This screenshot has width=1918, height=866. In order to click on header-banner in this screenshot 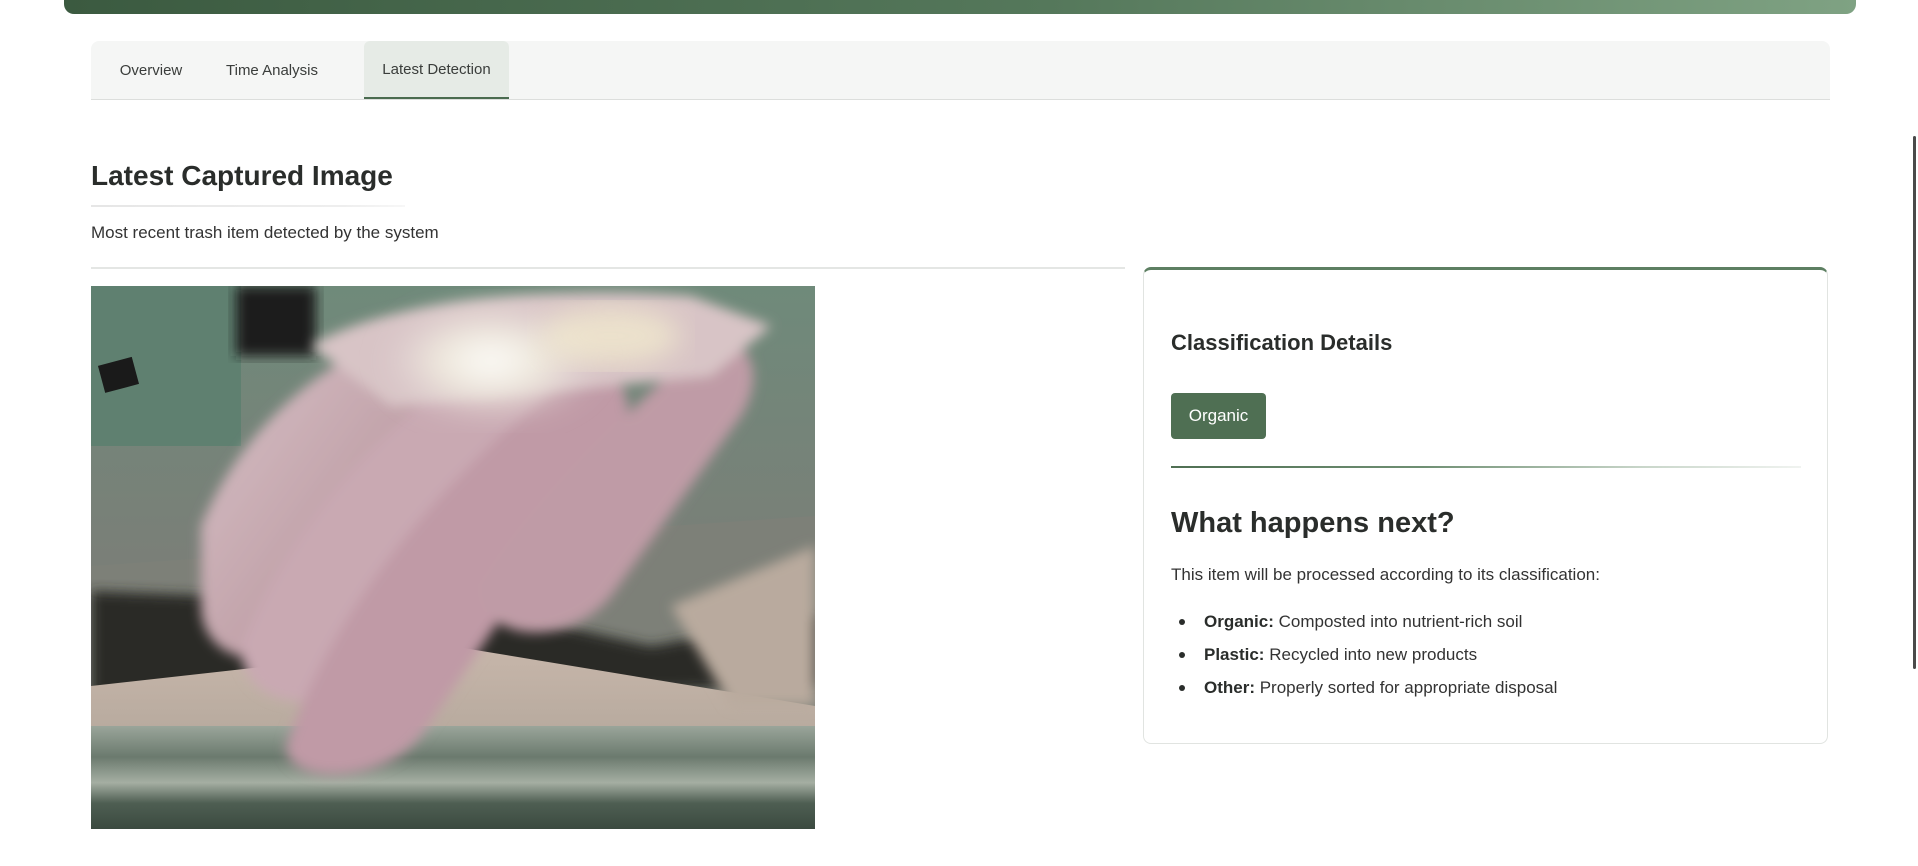, I will do `click(960, 7)`.